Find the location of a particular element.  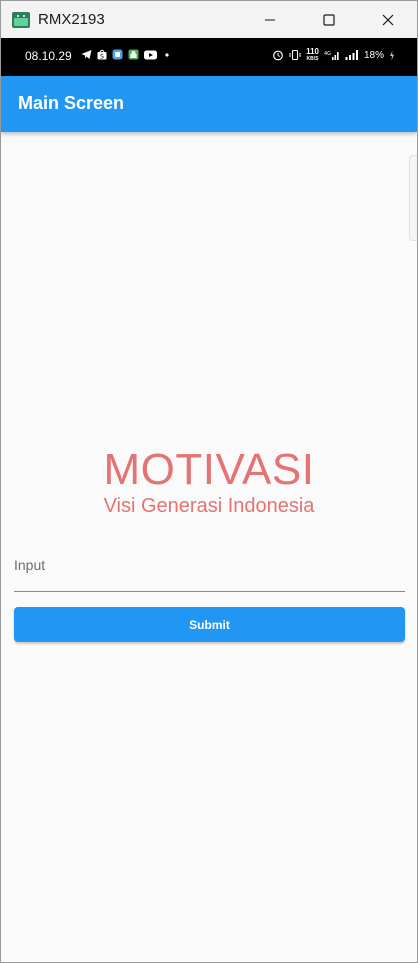

text-input is located at coordinates (209, 570).